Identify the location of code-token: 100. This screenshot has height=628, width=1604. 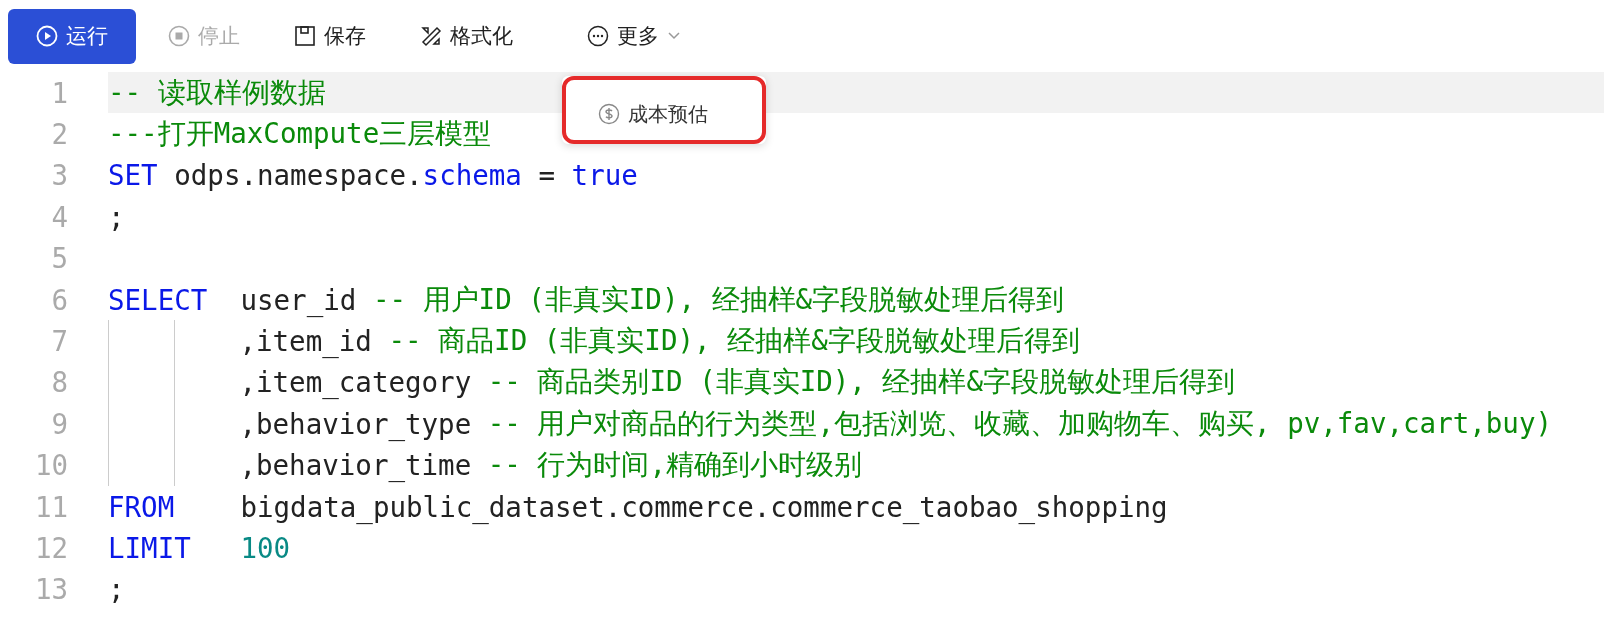
(265, 548).